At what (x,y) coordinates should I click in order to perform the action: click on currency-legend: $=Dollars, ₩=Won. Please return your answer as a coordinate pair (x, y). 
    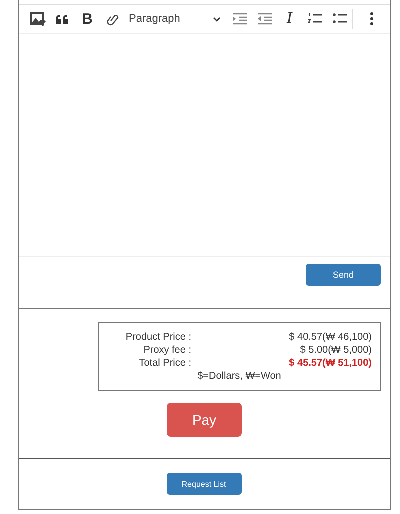
    Looking at the image, I should click on (240, 376).